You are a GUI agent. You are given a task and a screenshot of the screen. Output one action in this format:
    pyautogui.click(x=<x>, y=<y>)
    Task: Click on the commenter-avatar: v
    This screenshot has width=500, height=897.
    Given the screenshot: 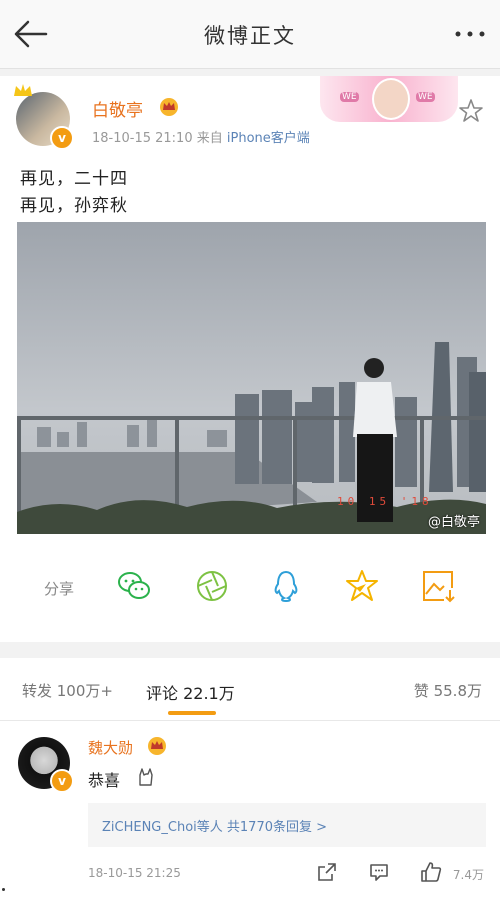 What is the action you would take?
    pyautogui.click(x=46, y=765)
    